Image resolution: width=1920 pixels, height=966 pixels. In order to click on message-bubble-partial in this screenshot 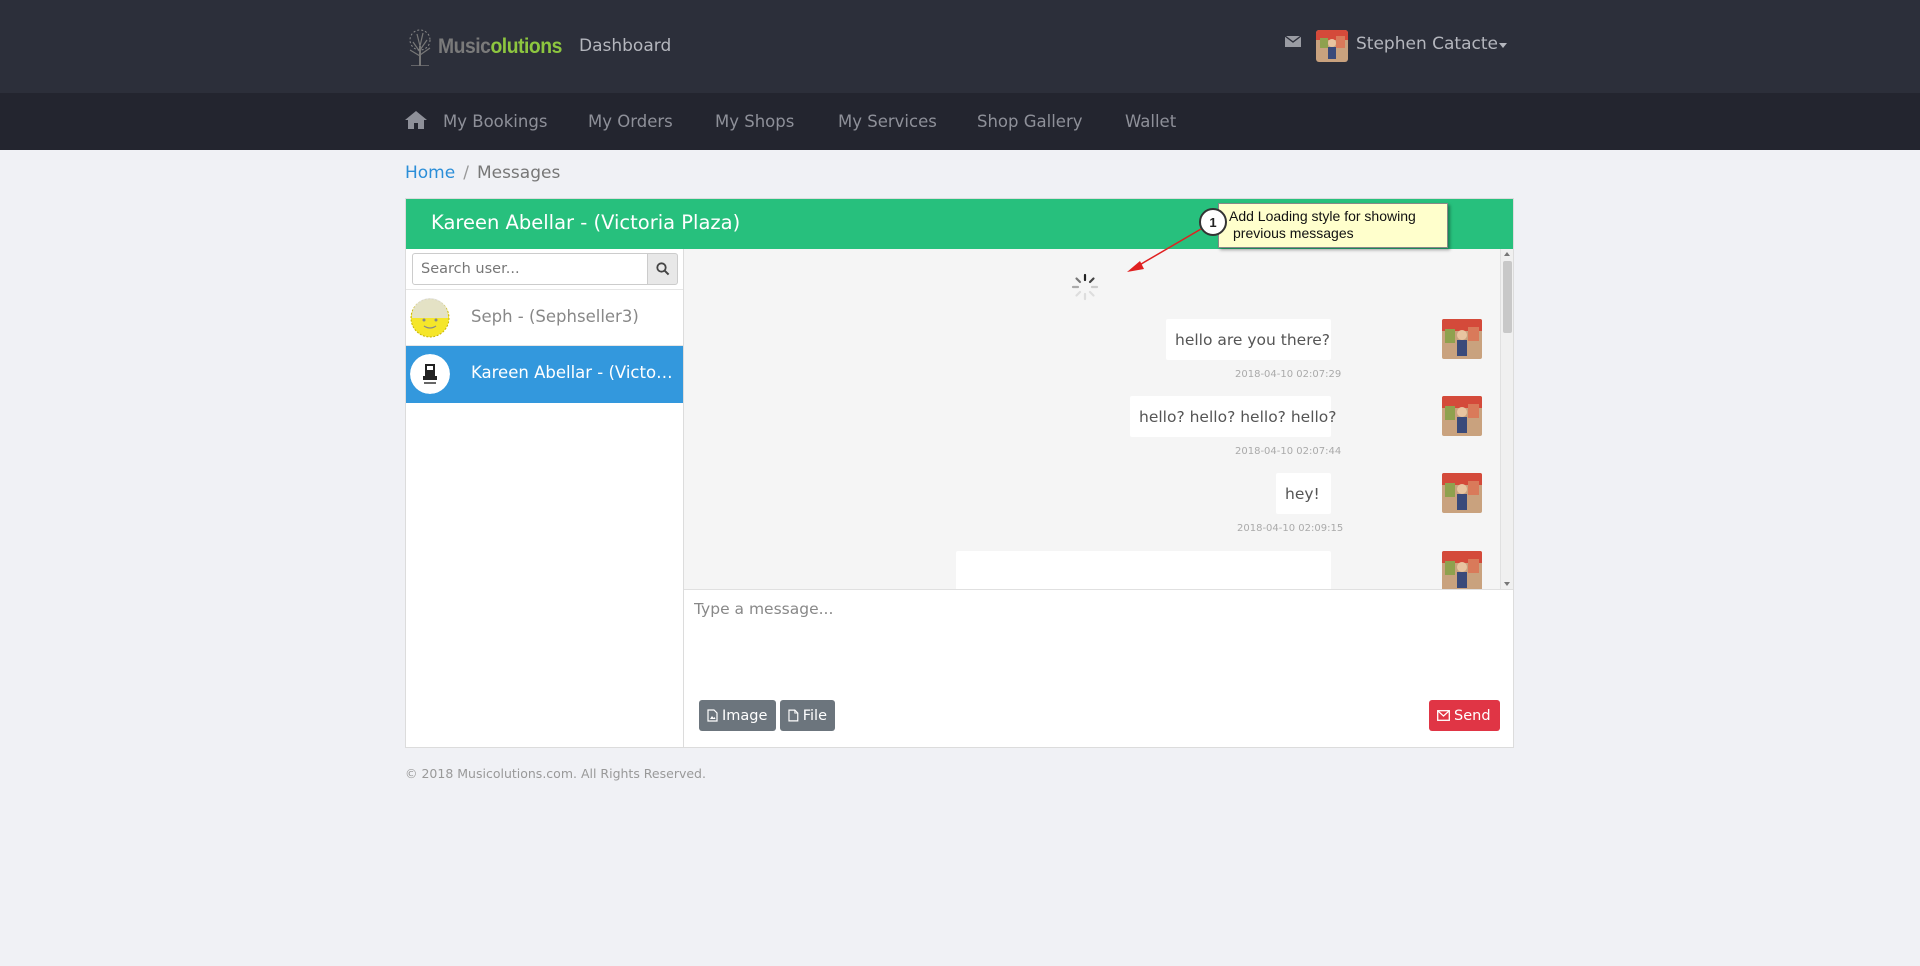, I will do `click(1143, 570)`.